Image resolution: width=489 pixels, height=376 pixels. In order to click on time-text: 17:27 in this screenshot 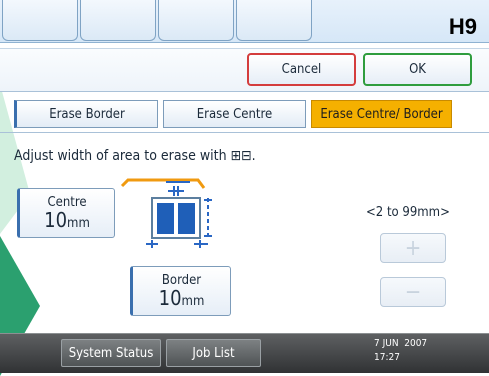, I will do `click(387, 357)`.